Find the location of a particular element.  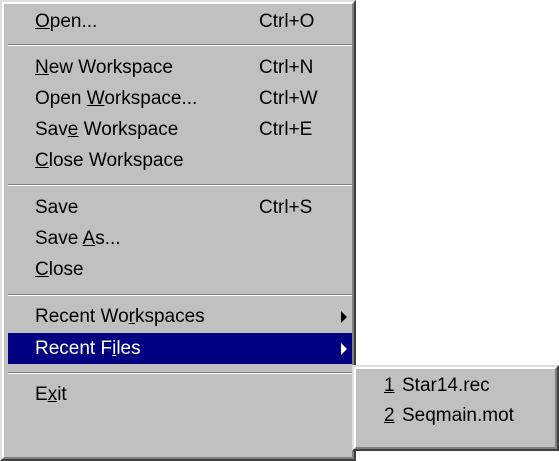

menu-item-exit-label: Exit is located at coordinates (51, 394).